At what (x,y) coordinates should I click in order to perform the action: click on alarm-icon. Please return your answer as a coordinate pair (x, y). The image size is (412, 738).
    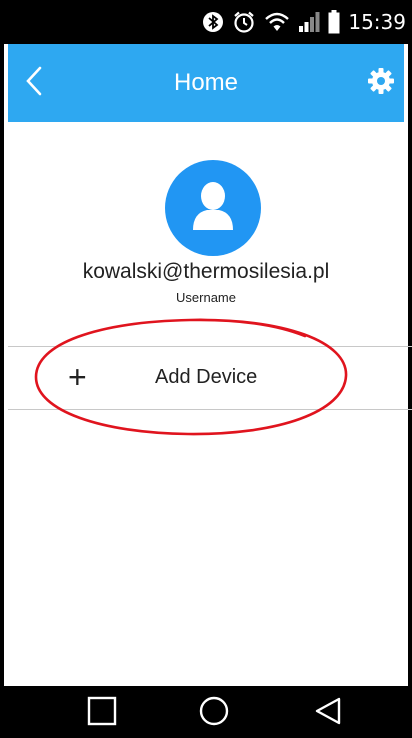
    Looking at the image, I should click on (244, 22).